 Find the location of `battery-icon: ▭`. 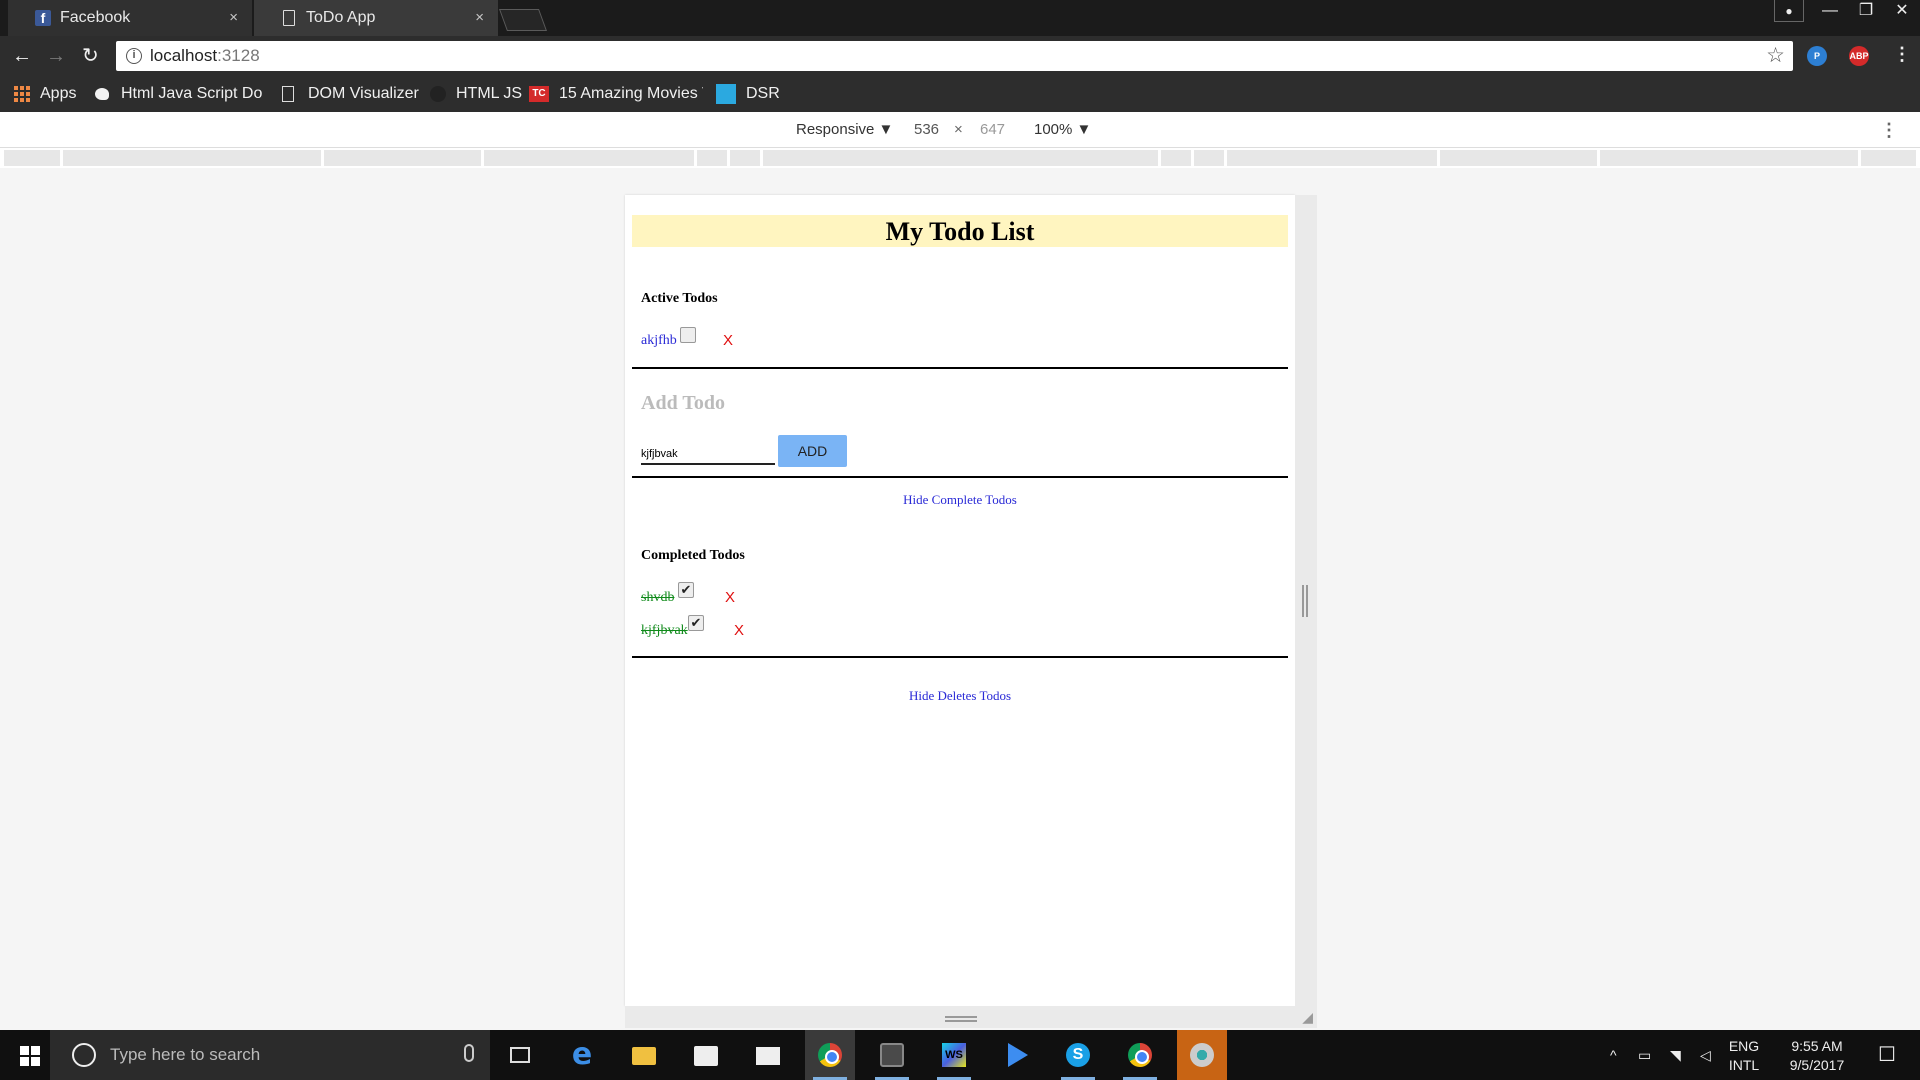

battery-icon: ▭ is located at coordinates (1644, 1055).